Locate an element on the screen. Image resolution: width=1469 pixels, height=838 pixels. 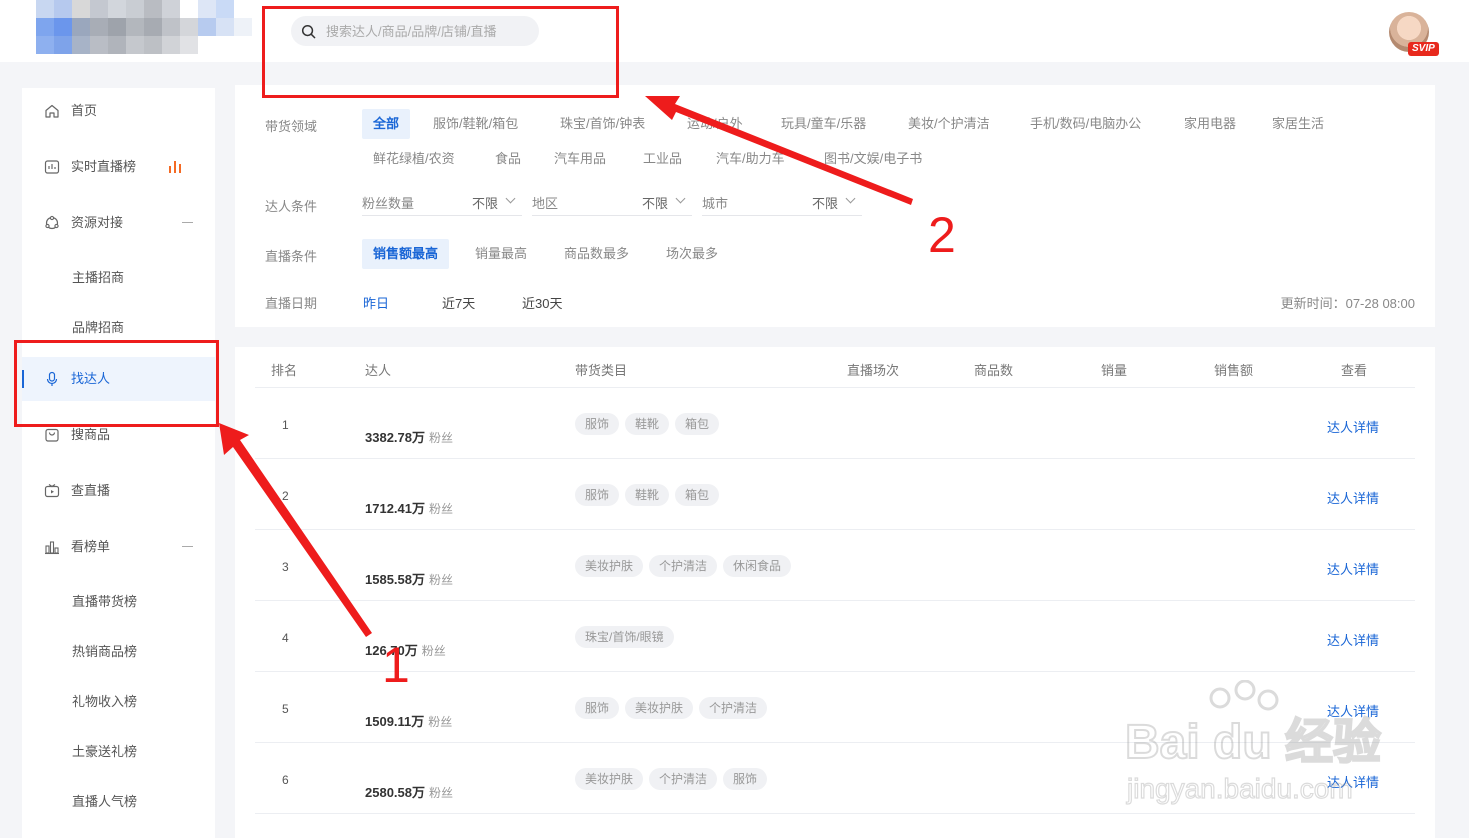
sidebar-item-search-goods: 搜商品 is located at coordinates (118, 435).